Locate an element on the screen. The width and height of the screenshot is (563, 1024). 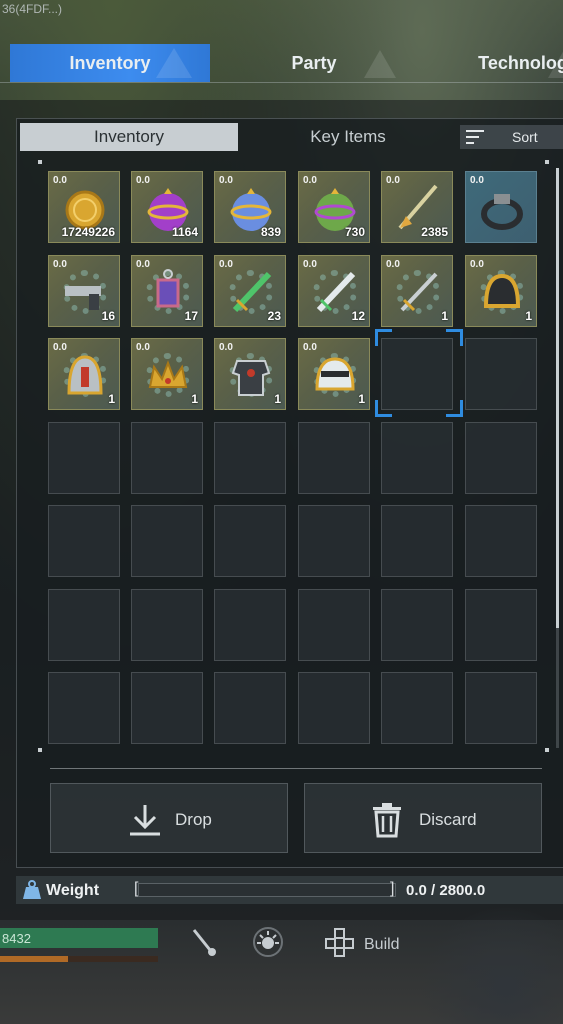
inventory-slot: 0.0 730 is located at coordinates (334, 207).